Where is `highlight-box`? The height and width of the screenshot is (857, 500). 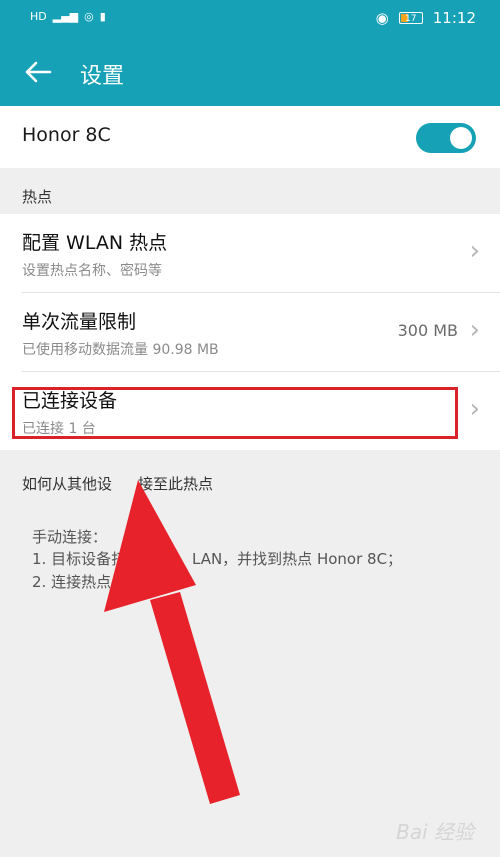 highlight-box is located at coordinates (235, 413).